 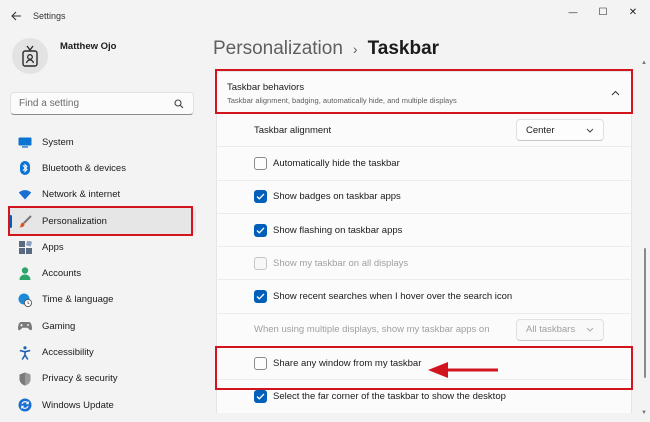 I want to click on sidebar-item-label: System, so click(x=58, y=142).